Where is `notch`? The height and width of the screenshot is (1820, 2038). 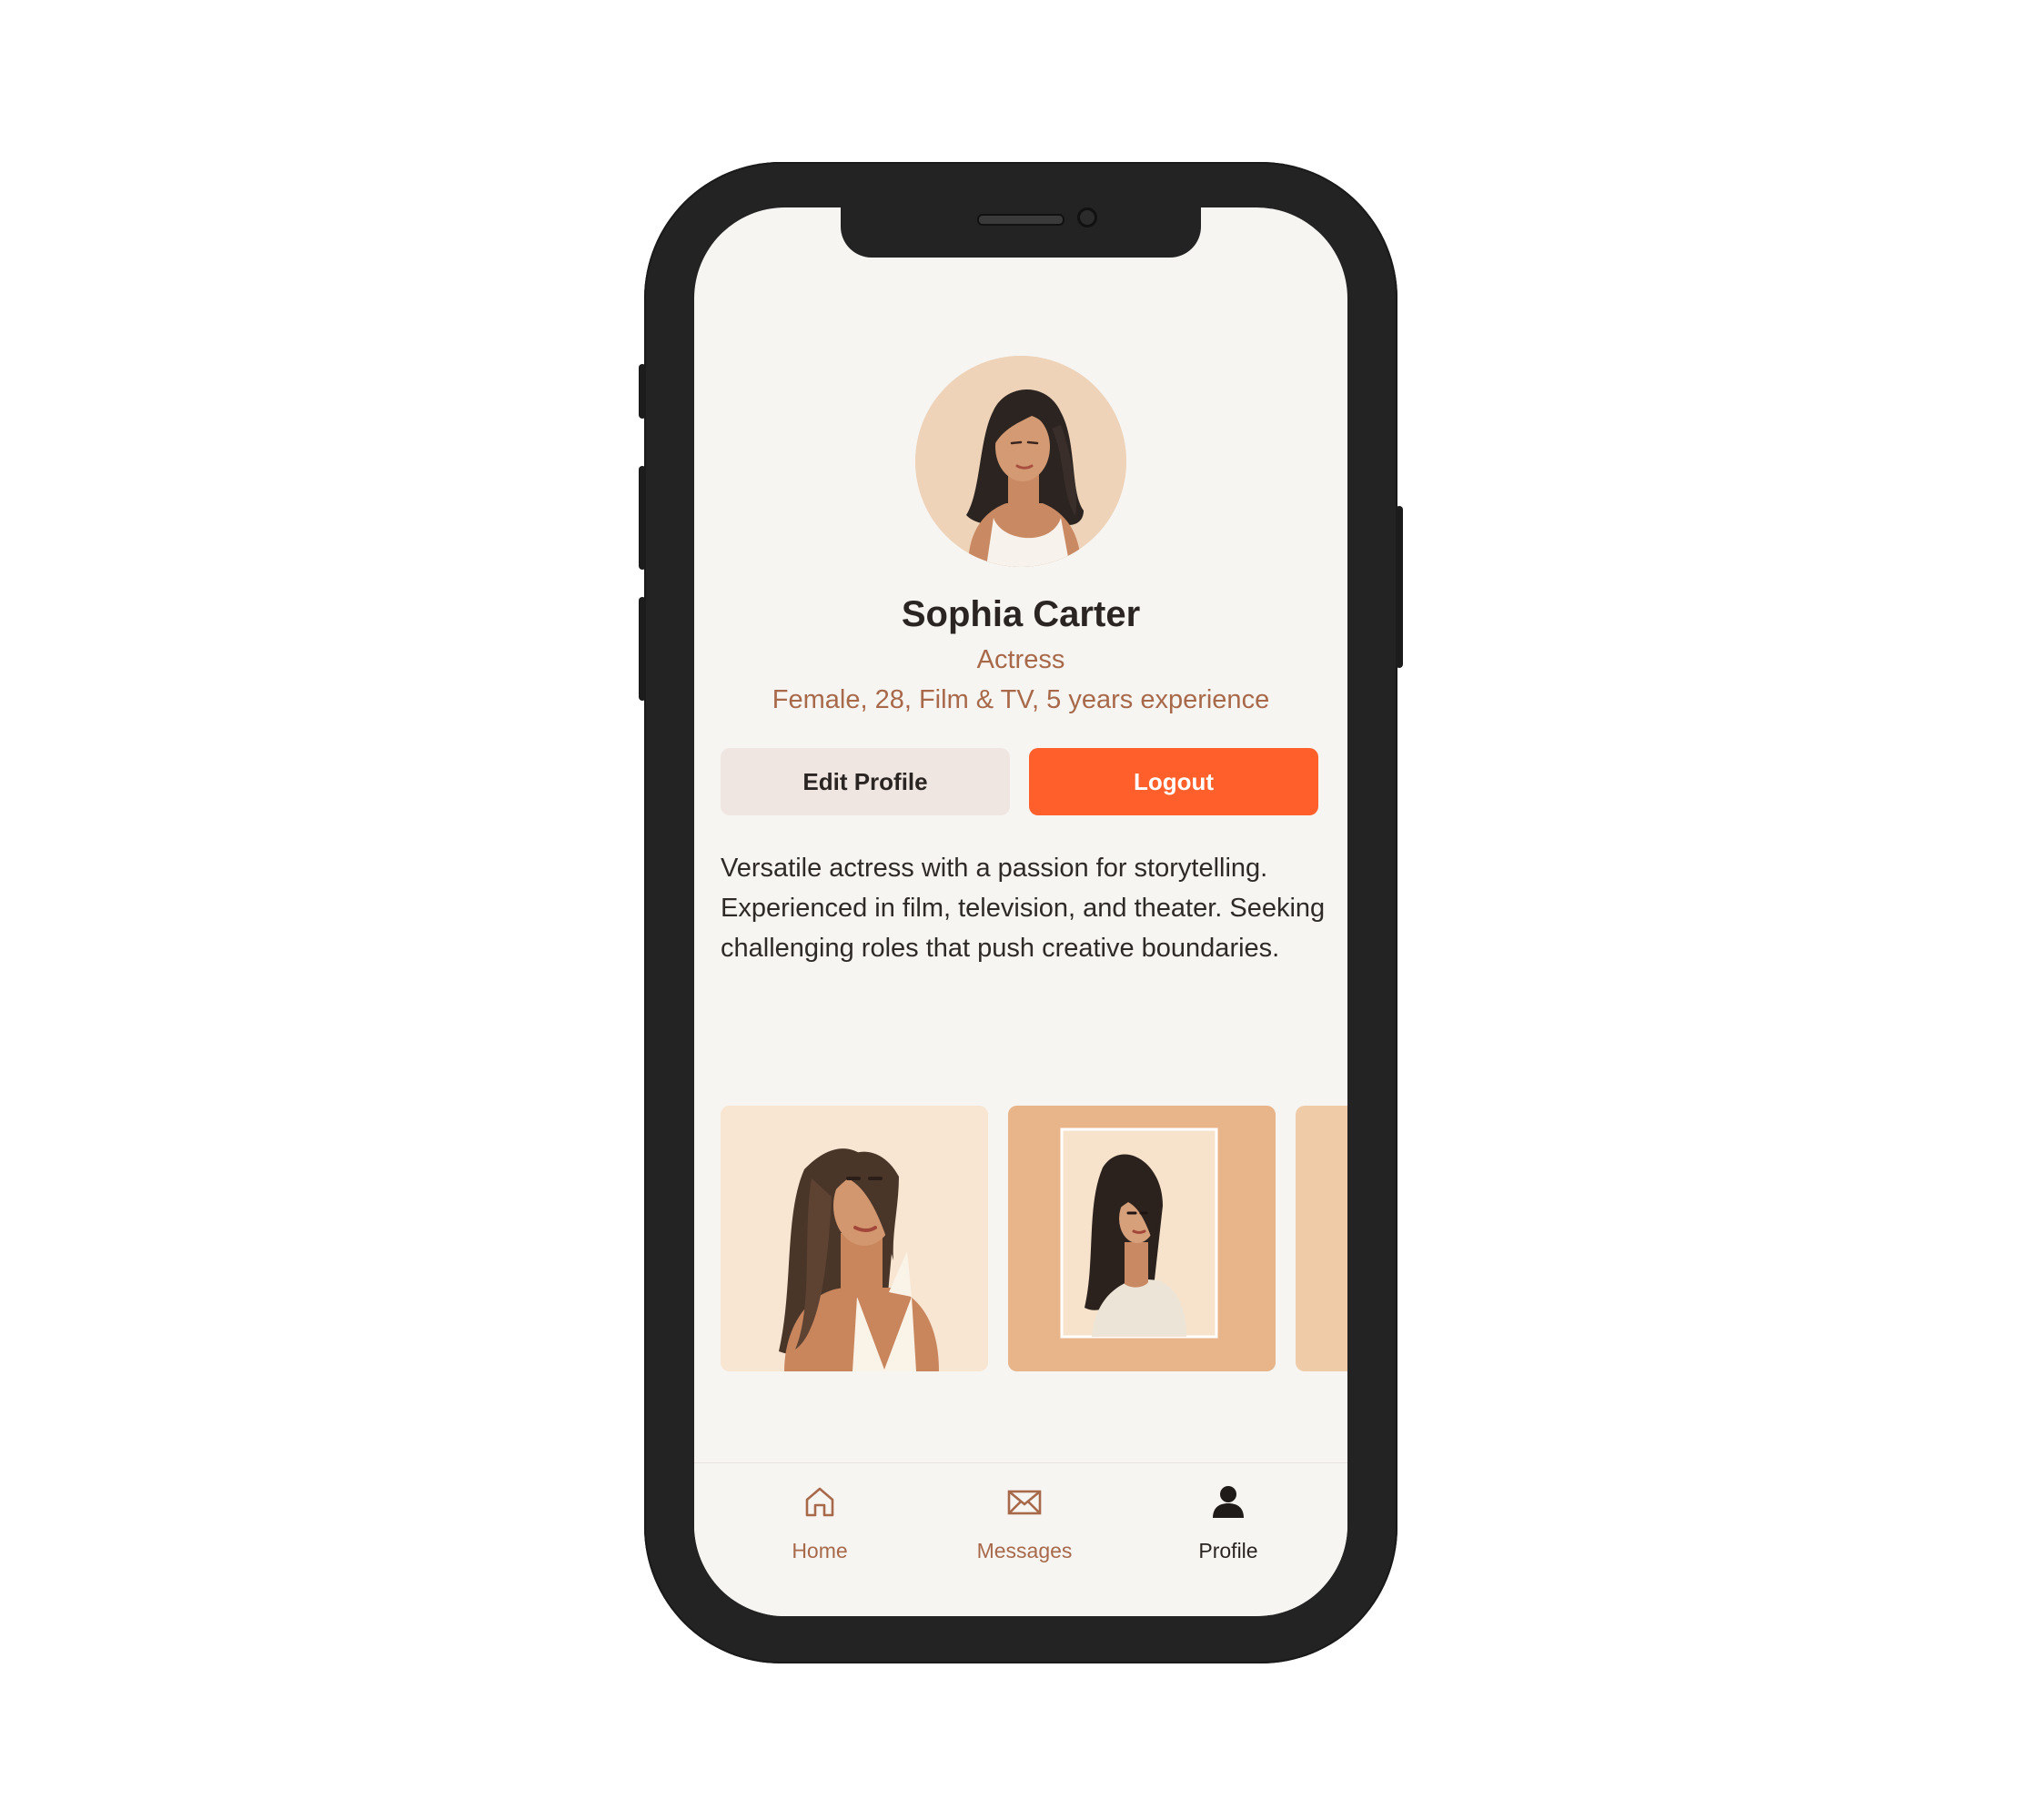
notch is located at coordinates (1021, 233).